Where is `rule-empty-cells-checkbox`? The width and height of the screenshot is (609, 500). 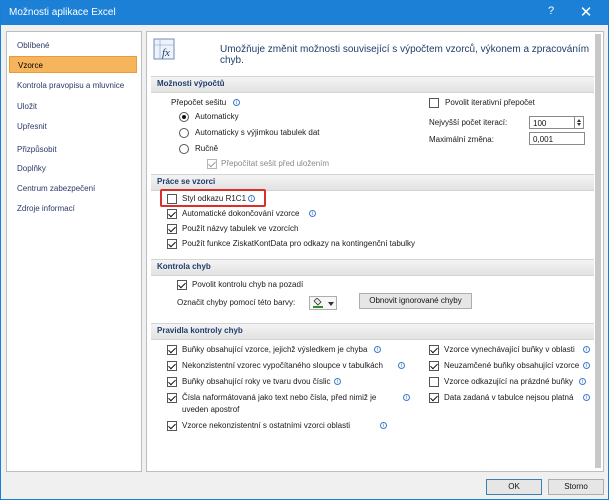 rule-empty-cells-checkbox is located at coordinates (434, 382).